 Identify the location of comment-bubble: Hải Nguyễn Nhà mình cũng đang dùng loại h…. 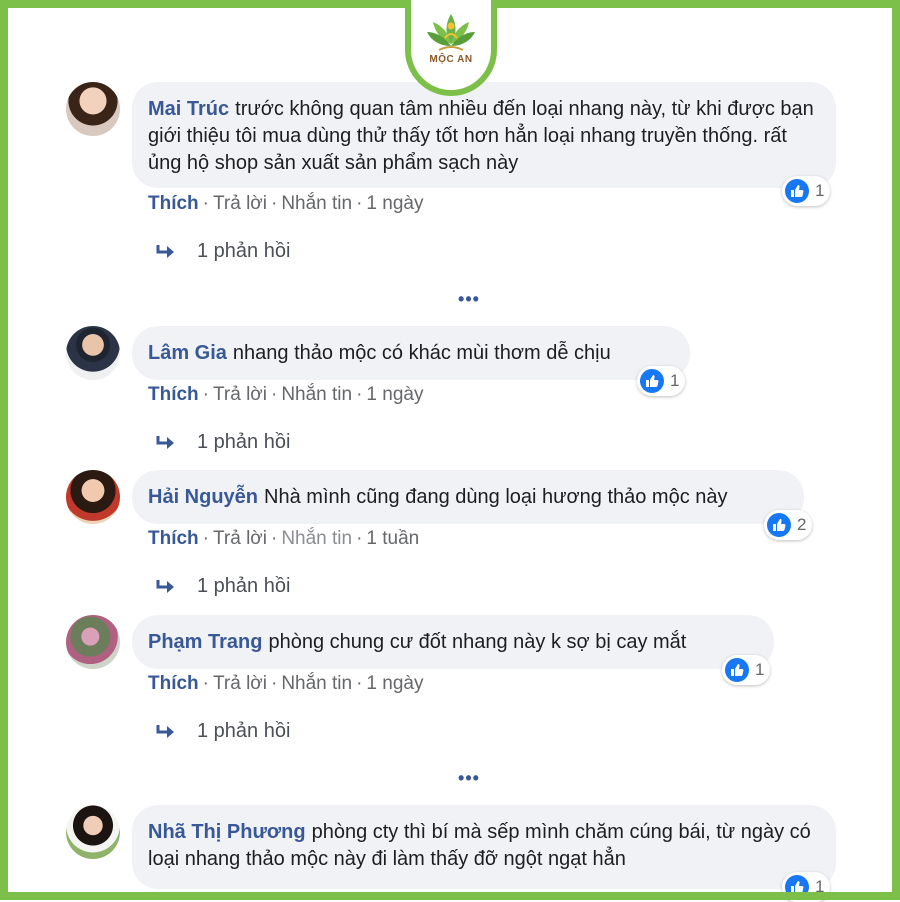
(468, 497).